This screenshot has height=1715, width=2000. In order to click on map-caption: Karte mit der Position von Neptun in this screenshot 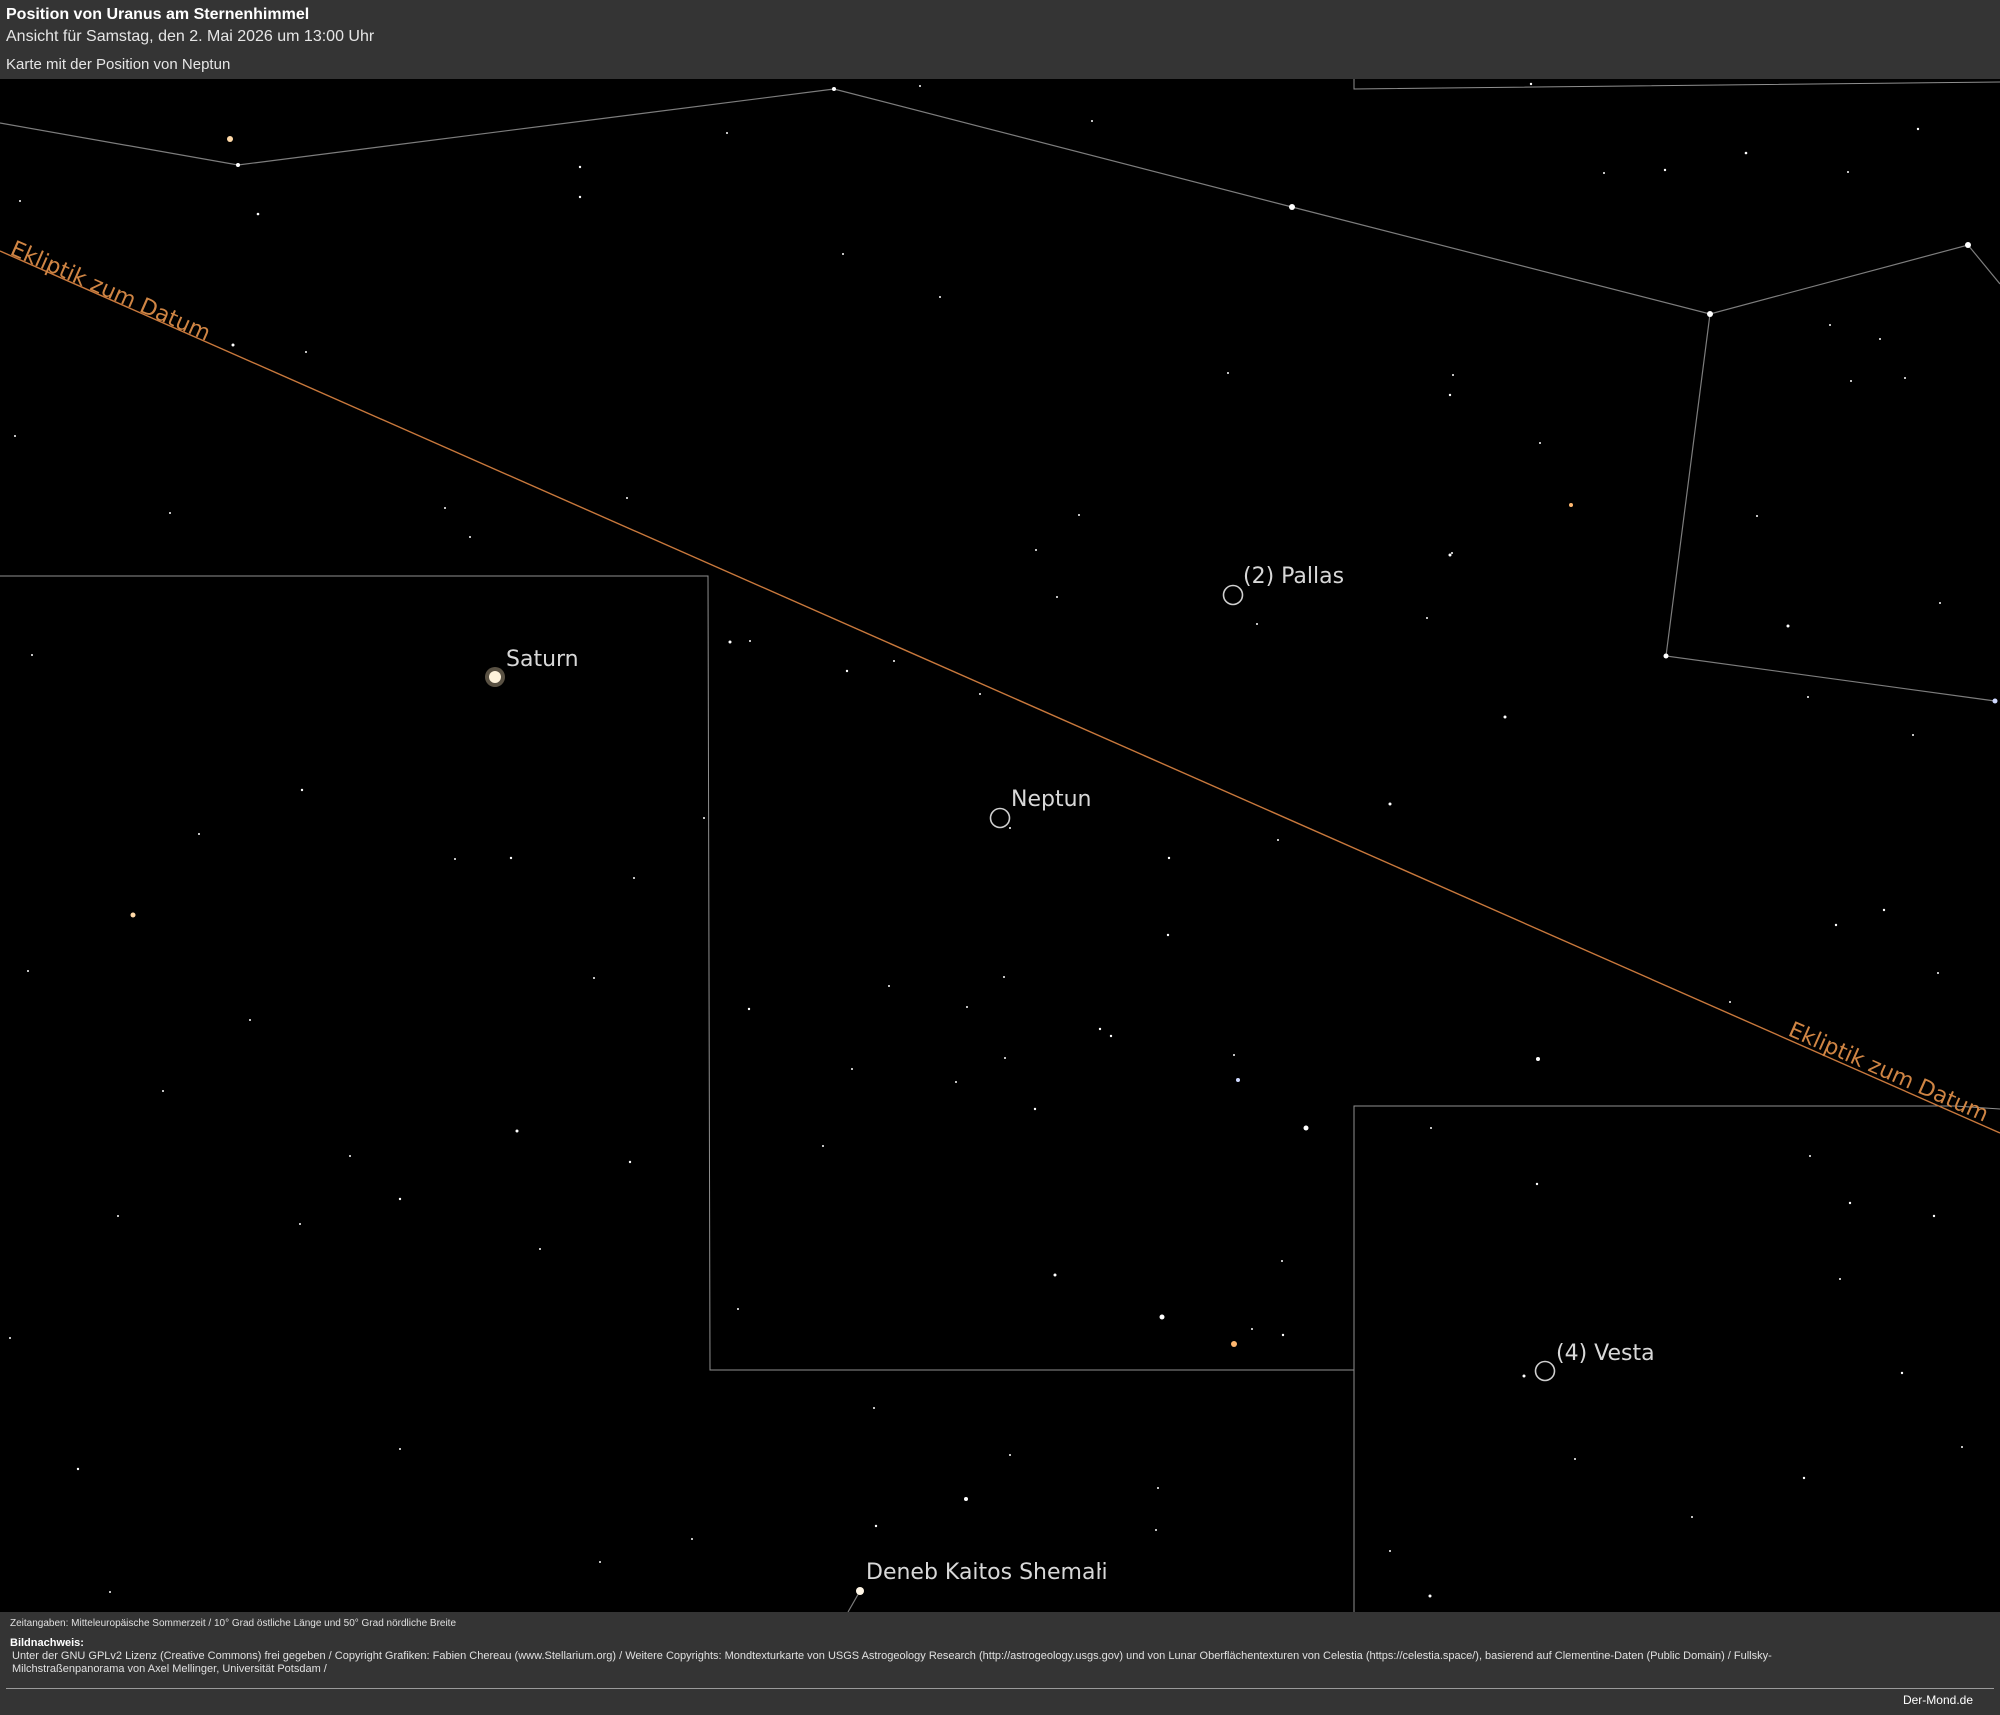, I will do `click(118, 64)`.